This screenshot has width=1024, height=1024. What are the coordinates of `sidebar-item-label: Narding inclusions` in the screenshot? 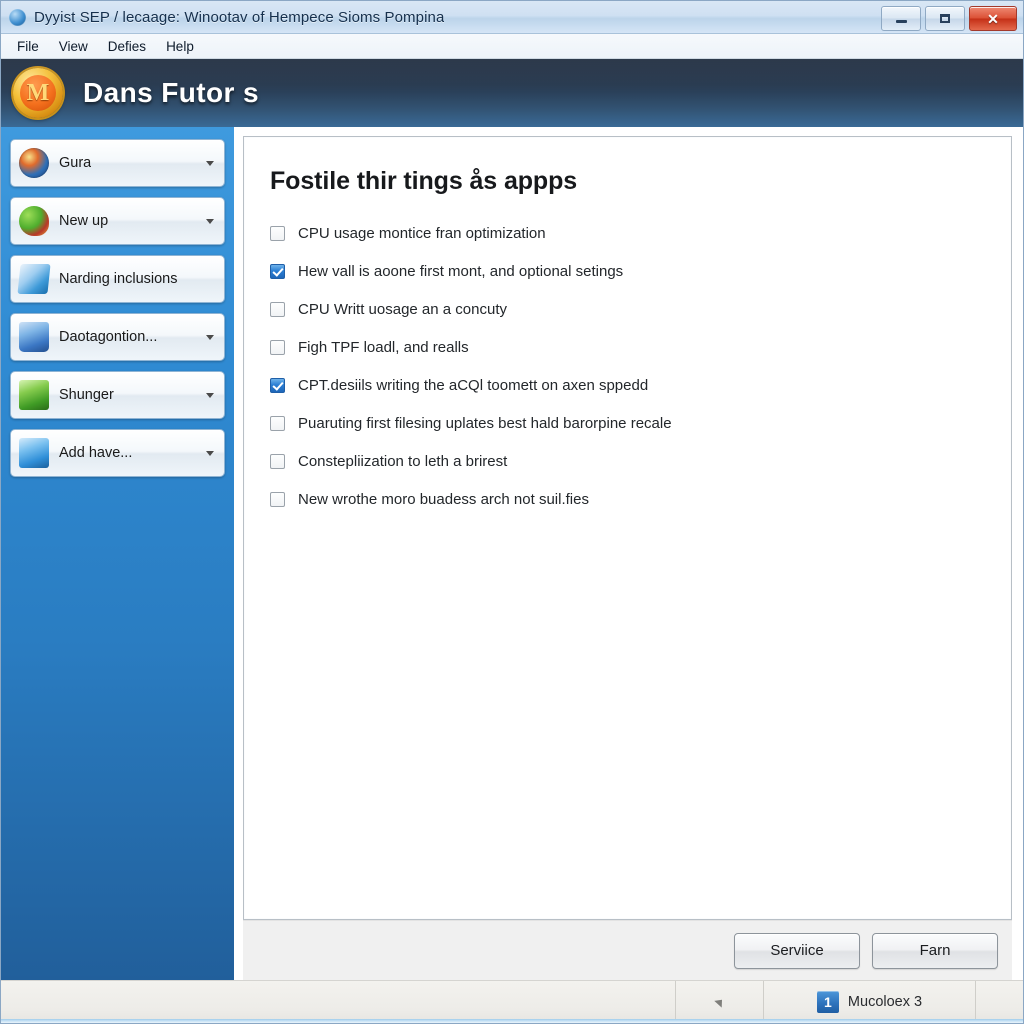 It's located at (118, 279).